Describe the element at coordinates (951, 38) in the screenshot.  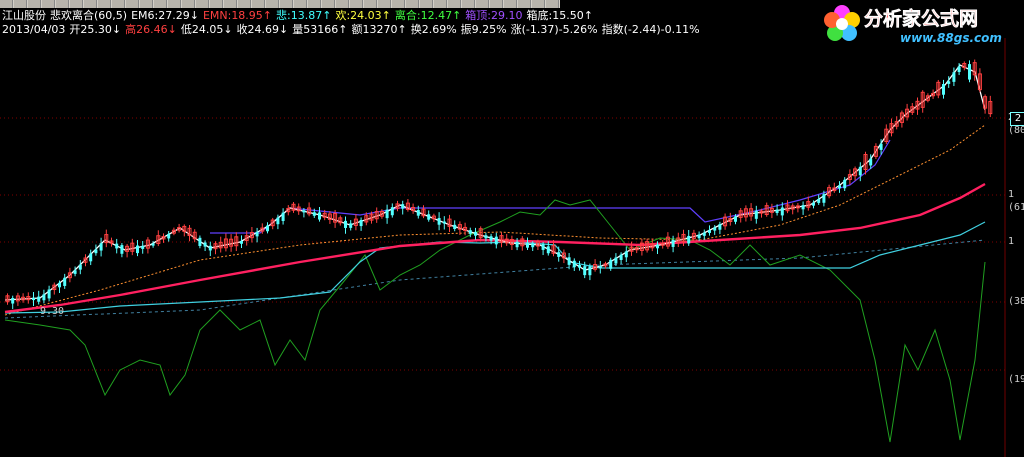
I see `svg-text: www.88gs.com` at that location.